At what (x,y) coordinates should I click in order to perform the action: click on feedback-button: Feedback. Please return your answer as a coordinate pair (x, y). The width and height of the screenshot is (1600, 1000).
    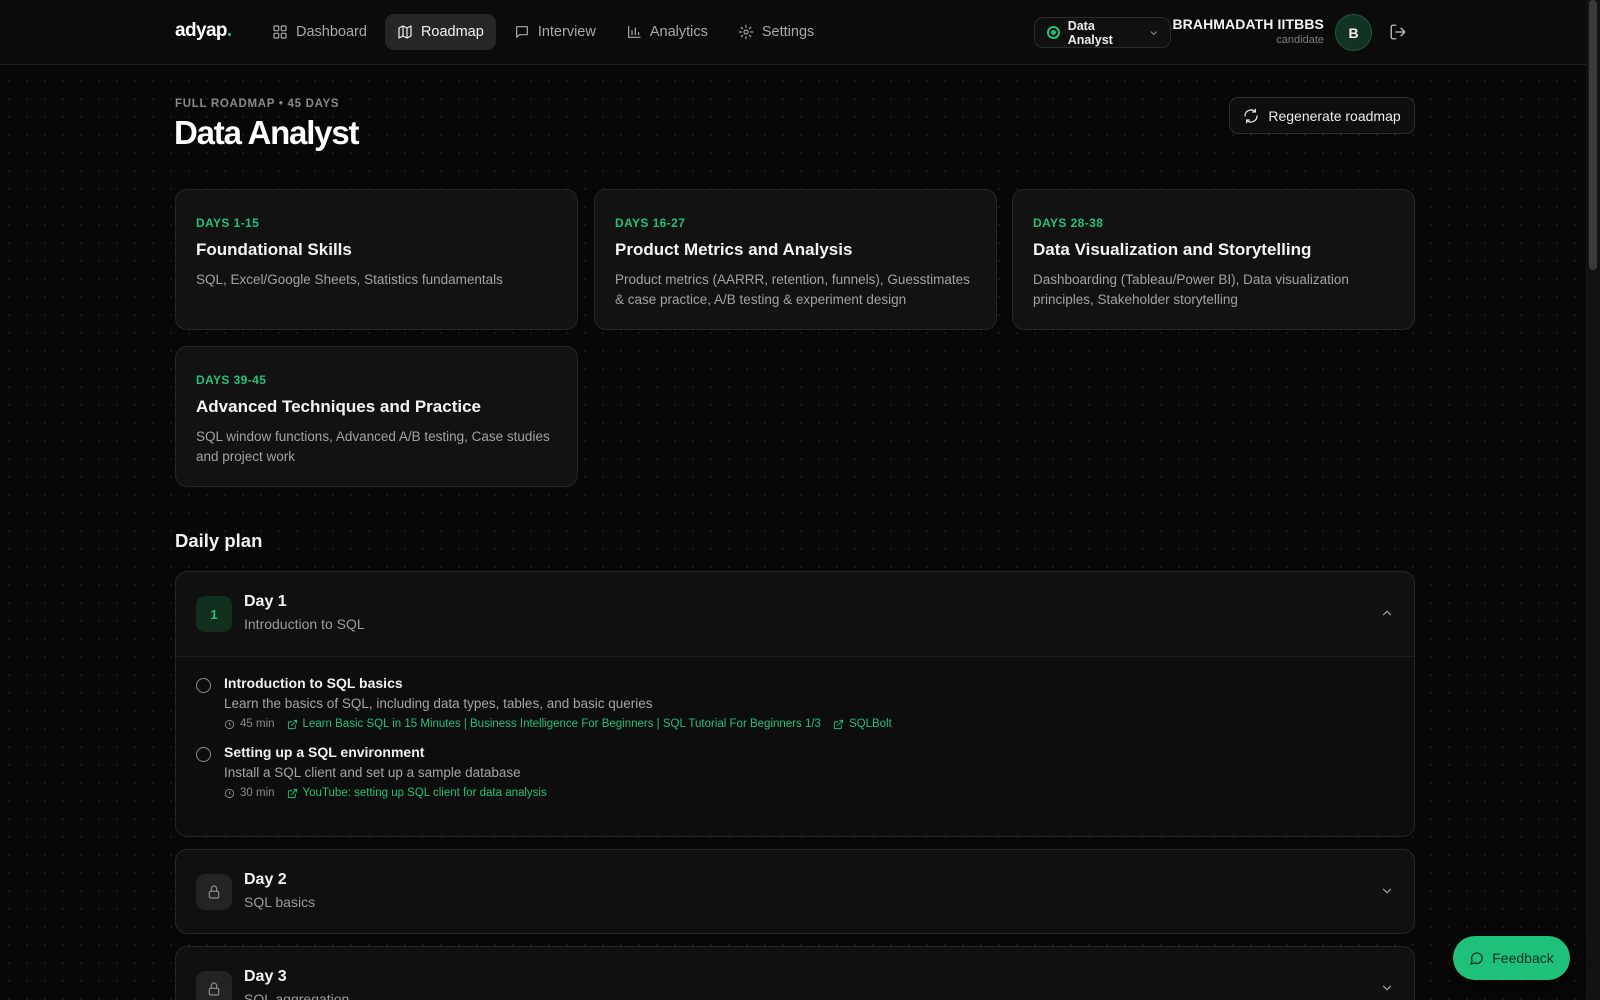
    Looking at the image, I should click on (1511, 958).